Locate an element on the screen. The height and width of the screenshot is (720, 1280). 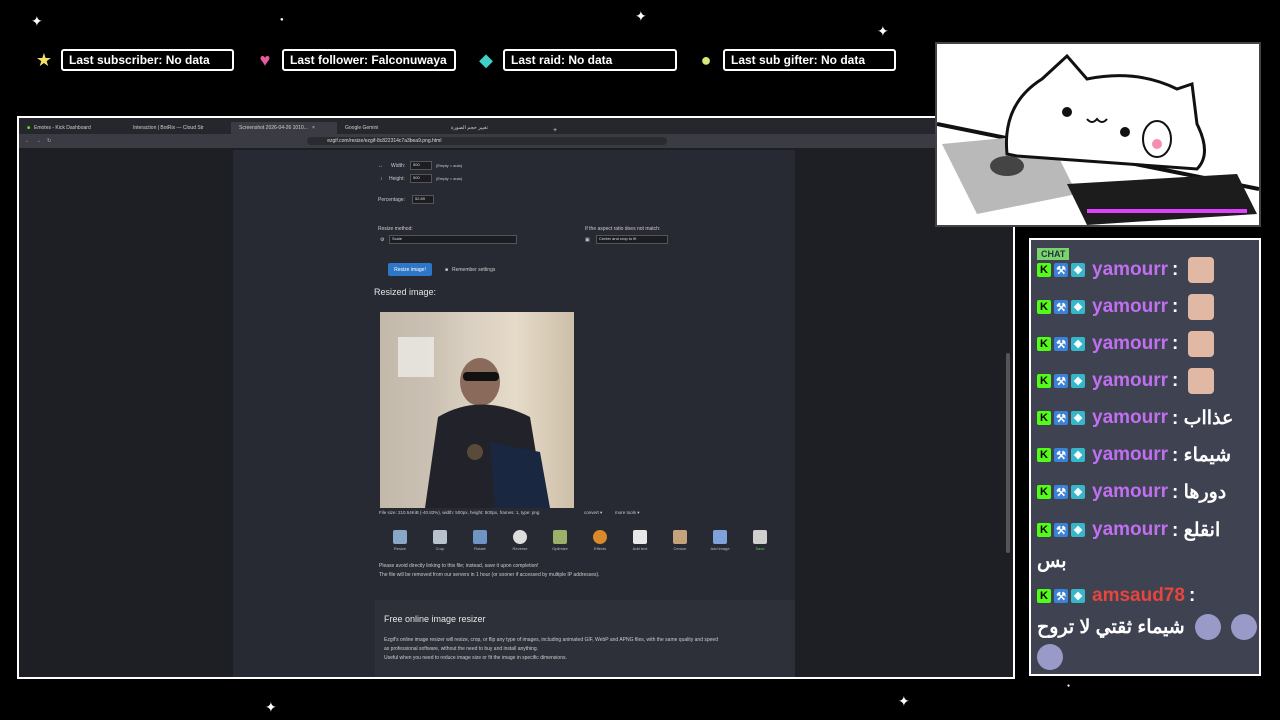
last-follower-alert: ♥ Last follower: Falconuwaya is located at coordinates (355, 60).